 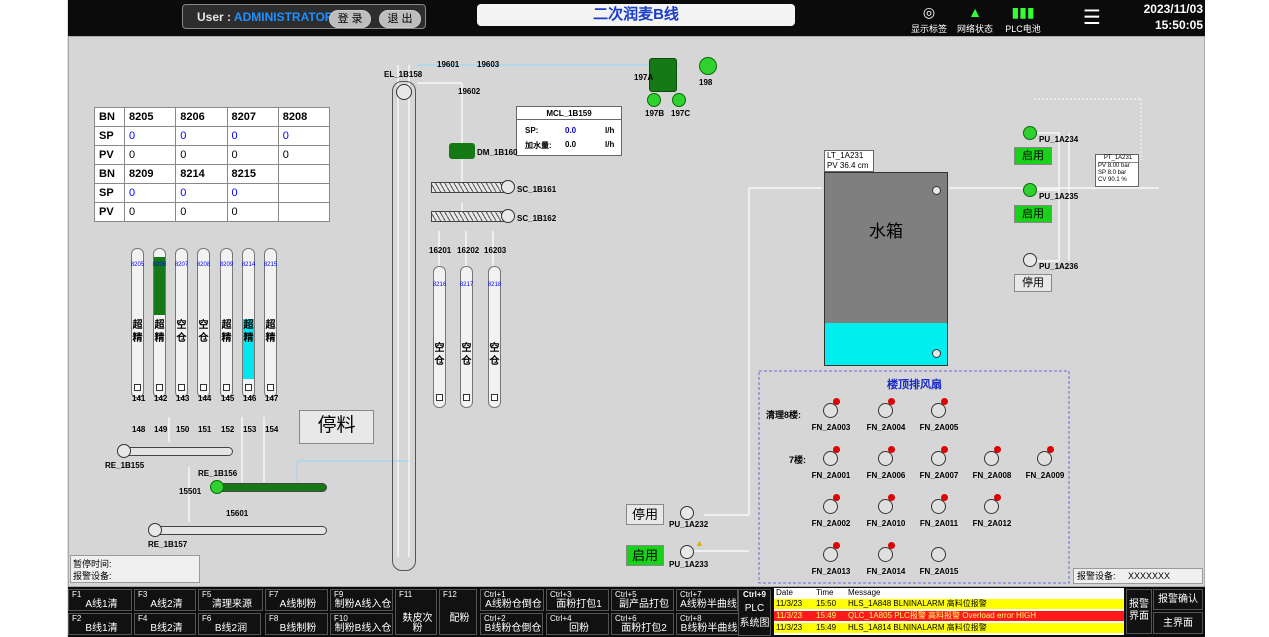 I want to click on bin-8207: 8207 空仓, so click(x=181, y=323).